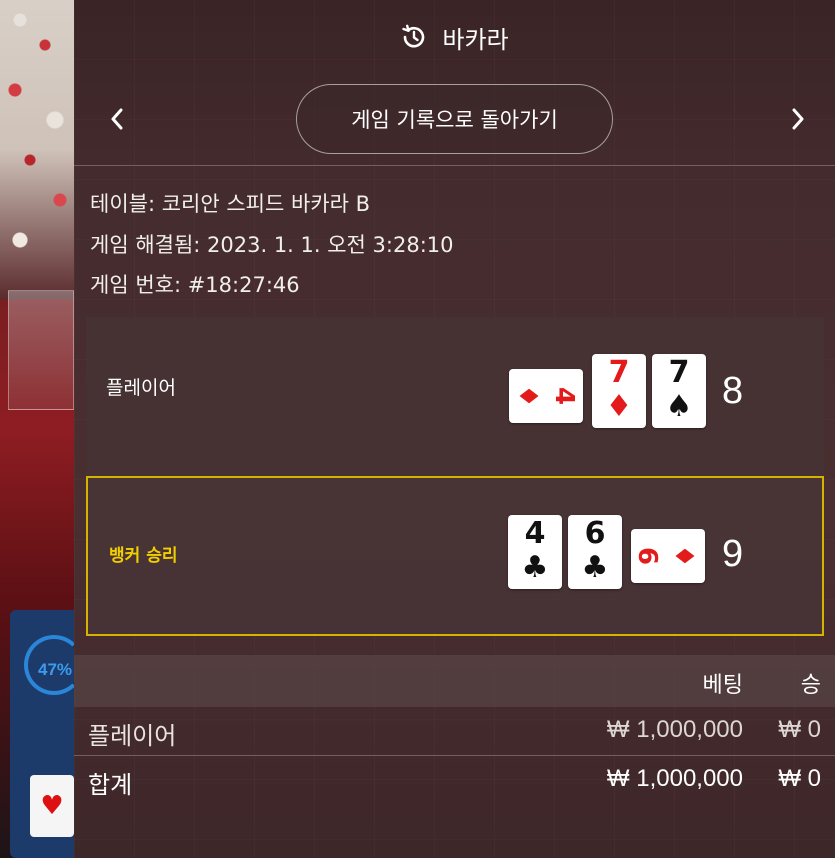 This screenshot has width=835, height=858. I want to click on table-row: 플레이어 ₩ 1,000,000 ₩ 0, so click(454, 732).